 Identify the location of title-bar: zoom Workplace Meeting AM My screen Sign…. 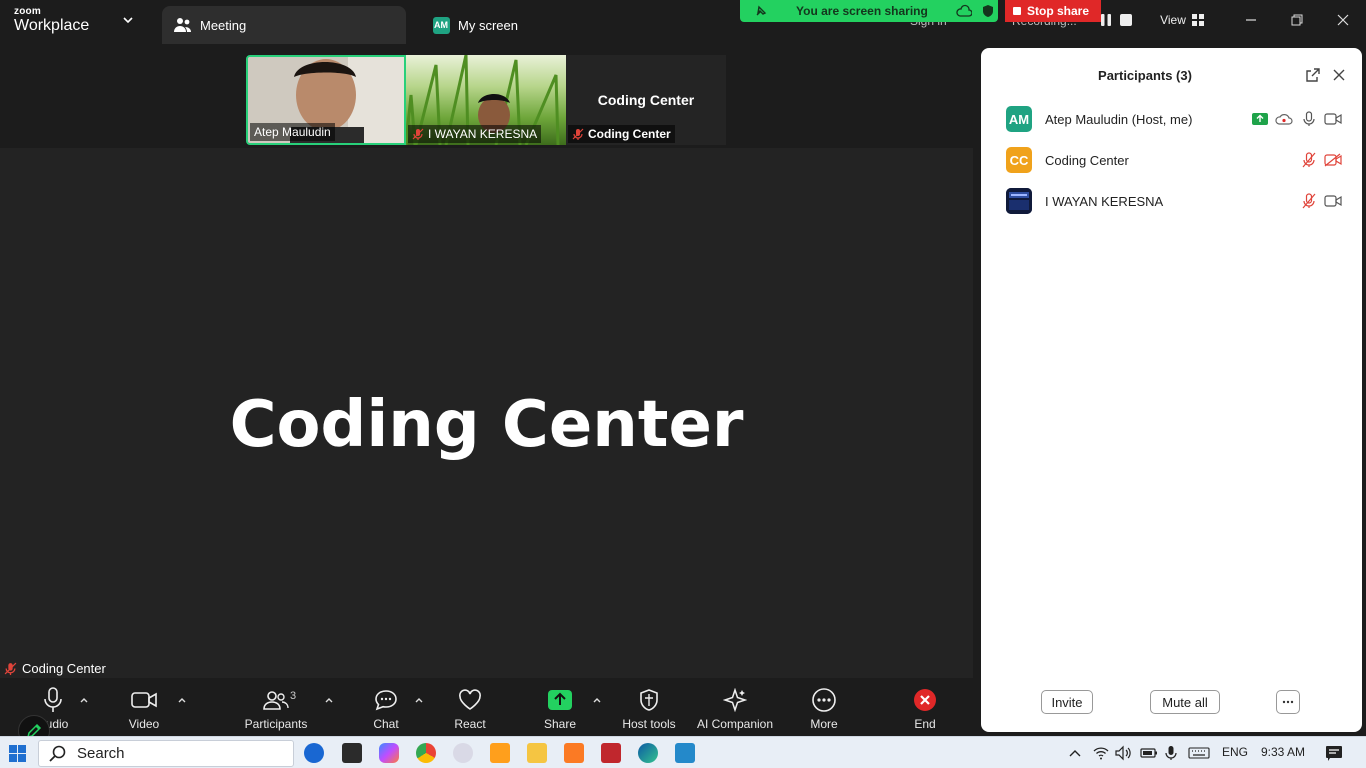
(683, 22).